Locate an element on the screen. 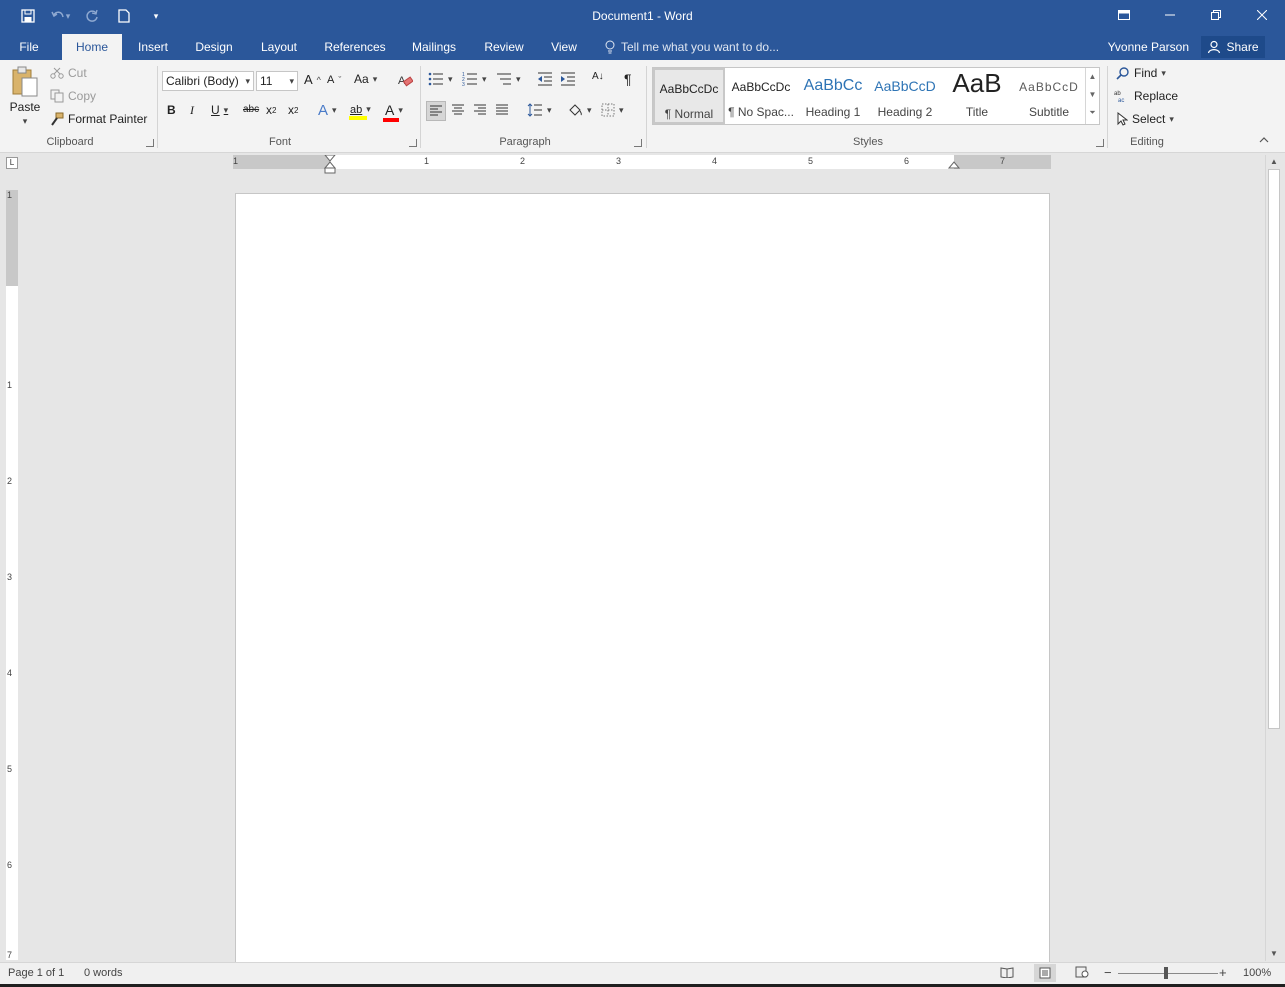 Image resolution: width=1285 pixels, height=987 pixels. right-indent-marker-icon is located at coordinates (954, 164).